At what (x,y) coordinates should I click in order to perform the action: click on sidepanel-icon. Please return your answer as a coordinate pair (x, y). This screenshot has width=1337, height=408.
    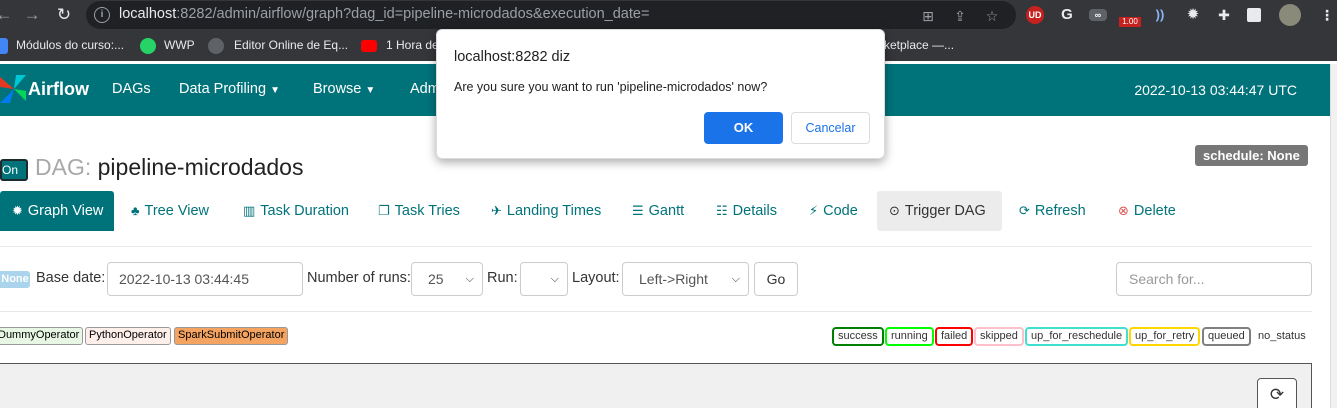
    Looking at the image, I should click on (1254, 15).